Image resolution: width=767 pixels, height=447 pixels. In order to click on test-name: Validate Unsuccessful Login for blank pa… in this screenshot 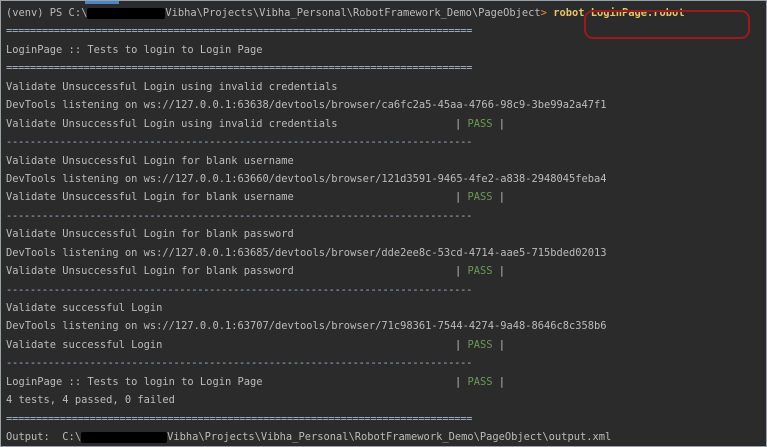, I will do `click(150, 234)`.